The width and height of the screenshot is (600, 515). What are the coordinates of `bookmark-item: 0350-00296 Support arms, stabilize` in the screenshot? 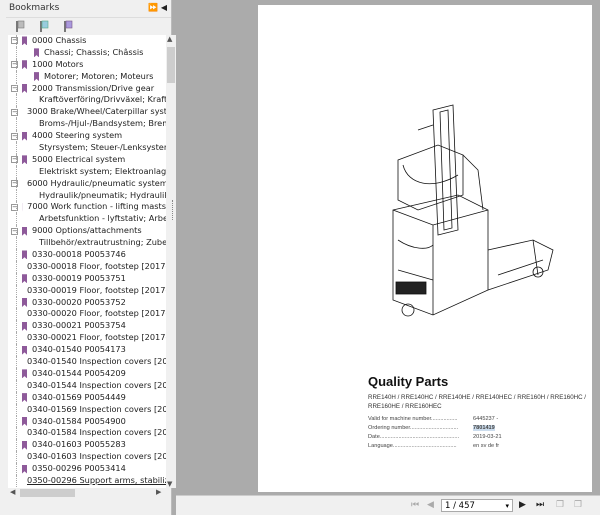 It's located at (87, 480).